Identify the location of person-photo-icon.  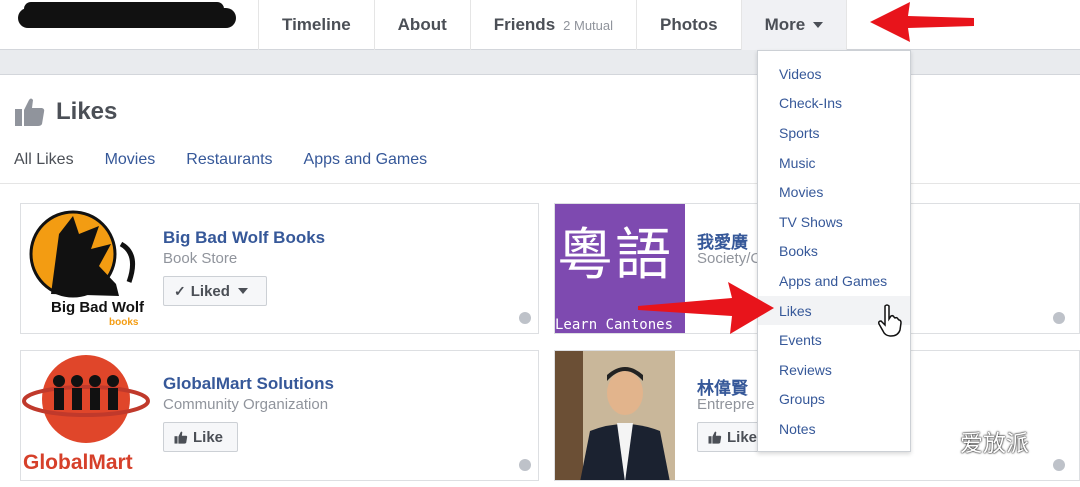
(615, 415).